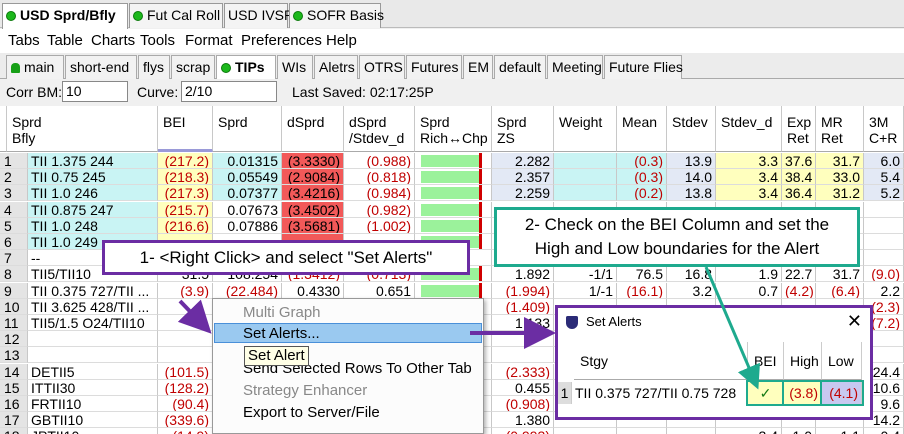  I want to click on cell-name: DETII5, so click(93, 371).